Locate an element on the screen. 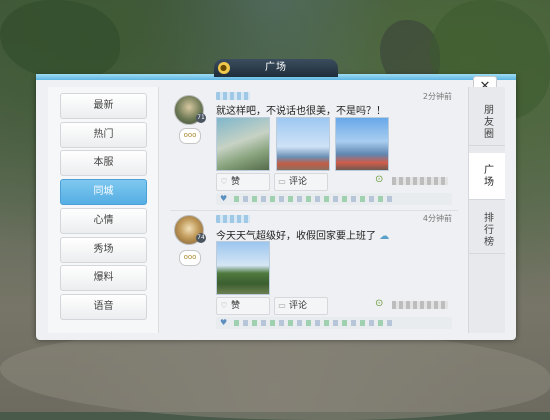 Image resolution: width=550 pixels, height=420 pixels. panel-title-text: 广场 is located at coordinates (276, 67).